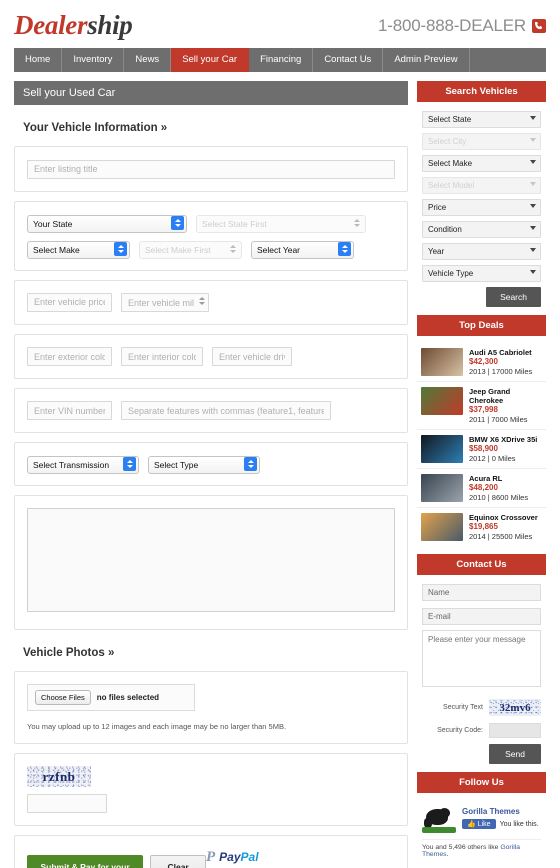  Describe the element at coordinates (515, 730) in the screenshot. I see `security-code-input` at that location.